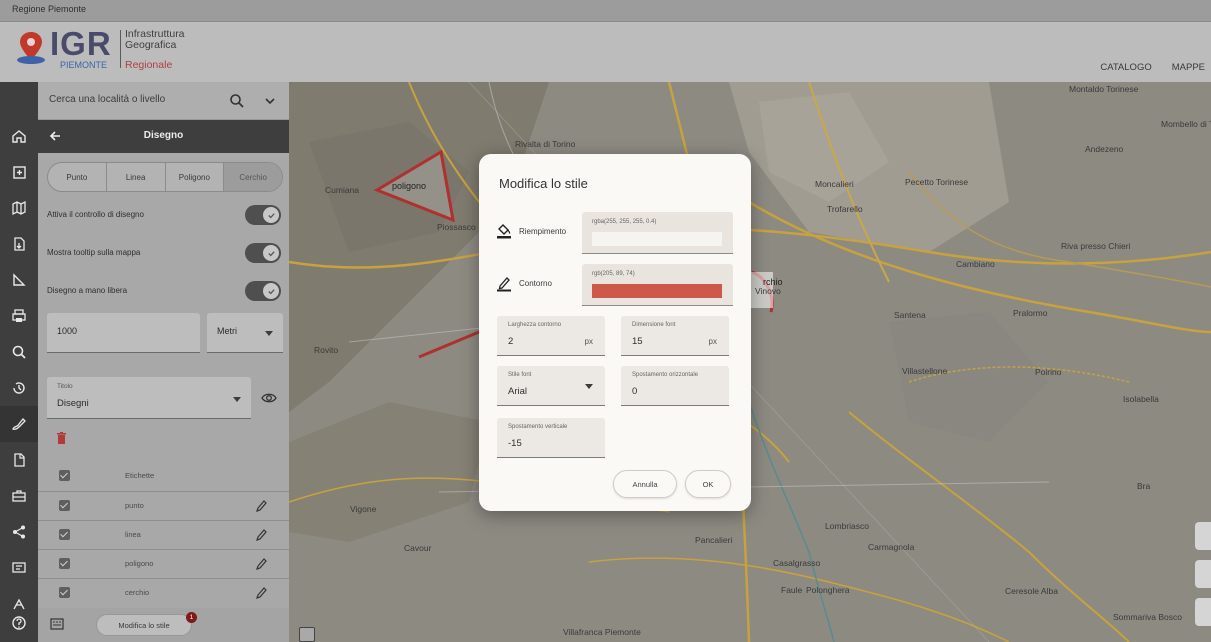  I want to click on offset-y-input: Spostamento verticale -15, so click(551, 438).